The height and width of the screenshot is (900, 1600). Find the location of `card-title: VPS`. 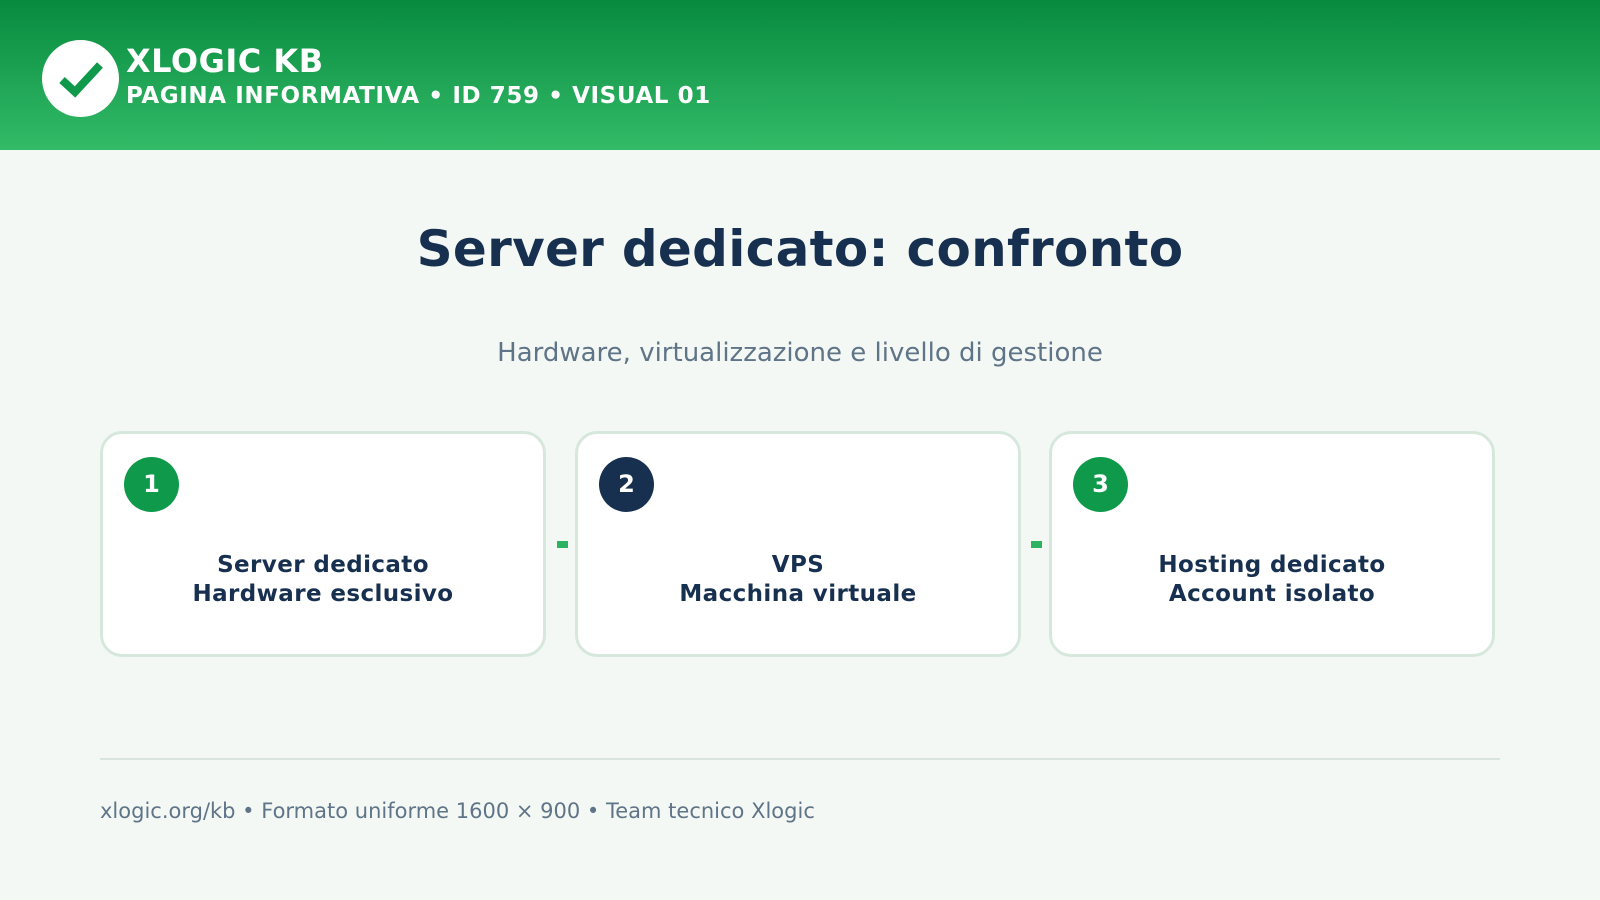

card-title: VPS is located at coordinates (798, 565).